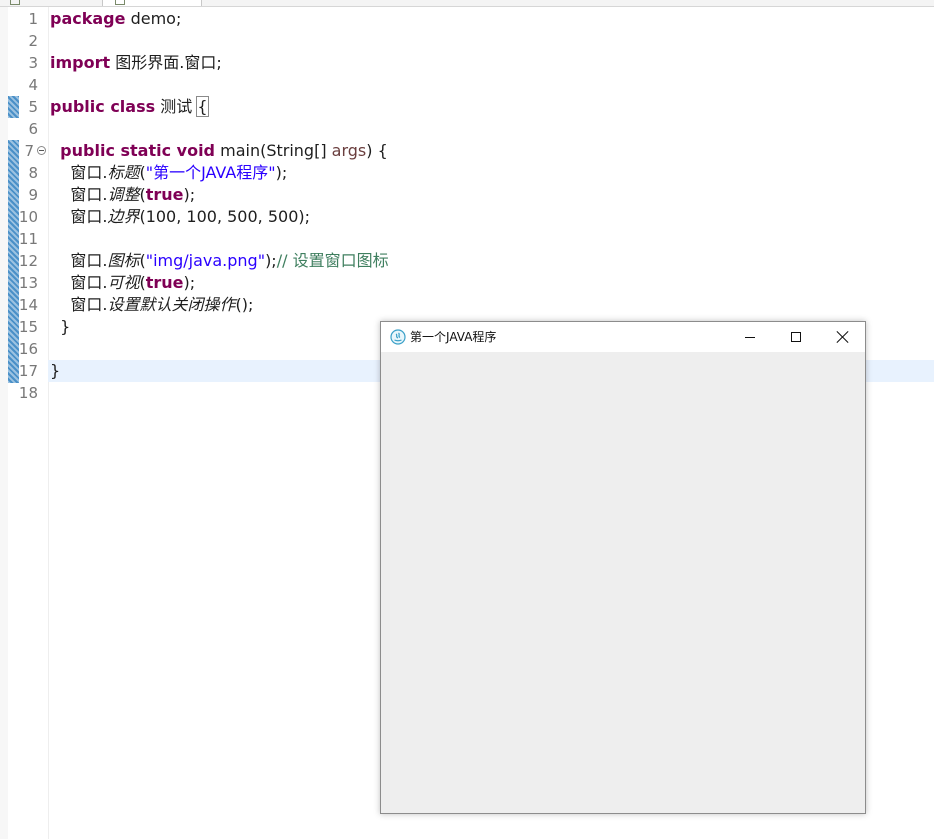 This screenshot has width=934, height=839. I want to click on code-line: 9 窗口.调整(true);, so click(467, 195).